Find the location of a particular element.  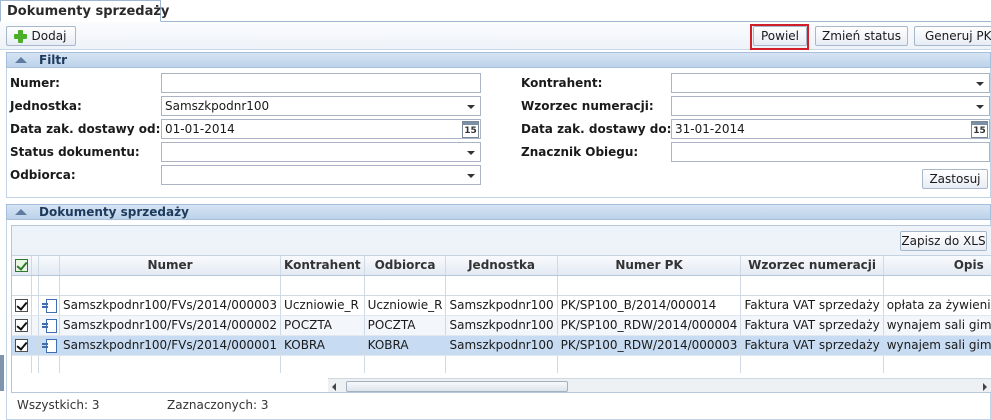

znacznik-input is located at coordinates (830, 152).